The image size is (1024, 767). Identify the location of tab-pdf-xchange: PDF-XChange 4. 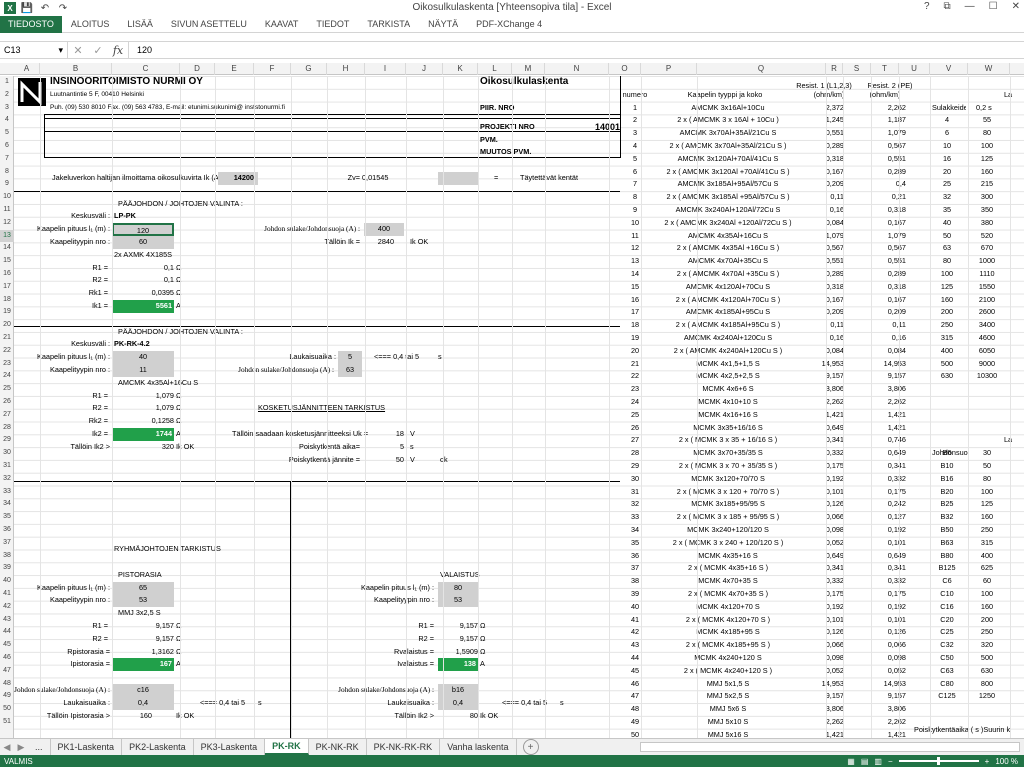
(509, 24).